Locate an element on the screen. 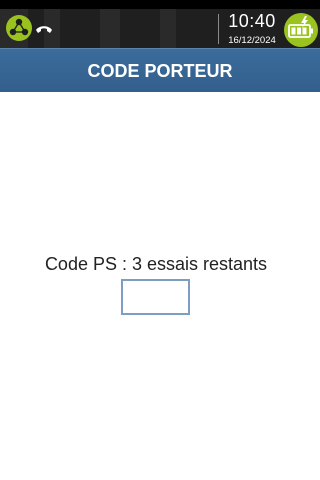  page-title: CODE PORTEUR is located at coordinates (160, 71).